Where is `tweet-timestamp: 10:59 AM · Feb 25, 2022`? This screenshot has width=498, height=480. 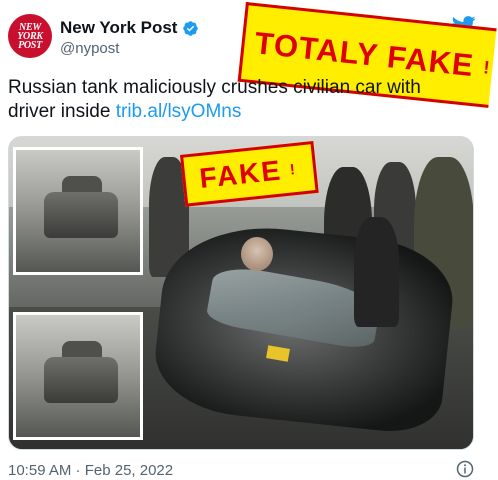
tweet-timestamp: 10:59 AM · Feb 25, 2022 is located at coordinates (90, 470).